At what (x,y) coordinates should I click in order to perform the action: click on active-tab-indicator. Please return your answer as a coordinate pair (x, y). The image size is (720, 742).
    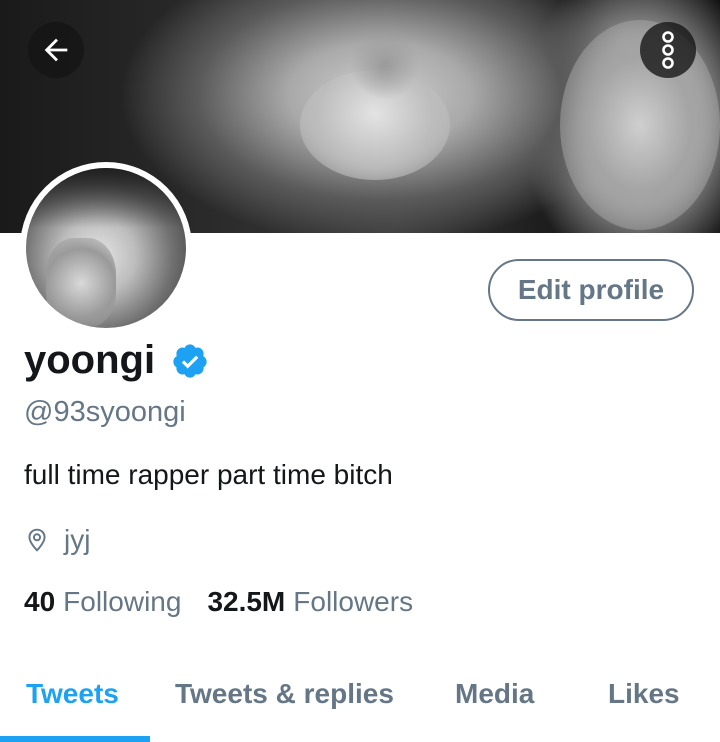
    Looking at the image, I should click on (75, 739).